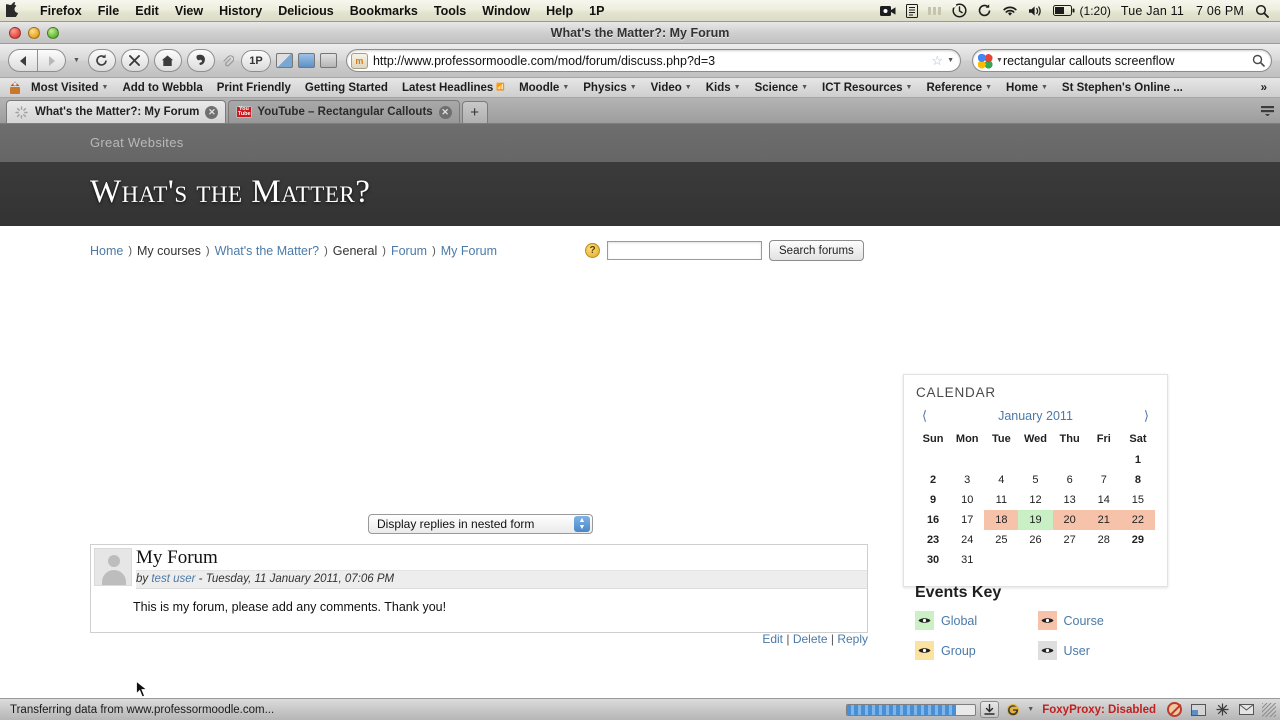  I want to click on bookmark-video: Video ▼, so click(671, 87).